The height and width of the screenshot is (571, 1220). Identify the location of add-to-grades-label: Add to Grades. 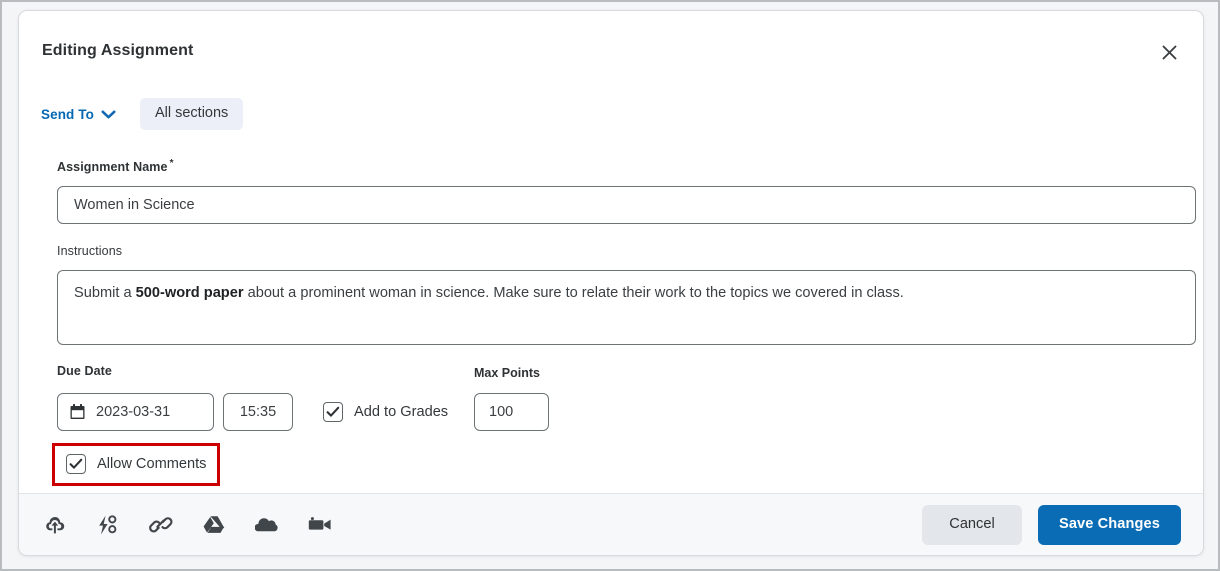
(401, 412).